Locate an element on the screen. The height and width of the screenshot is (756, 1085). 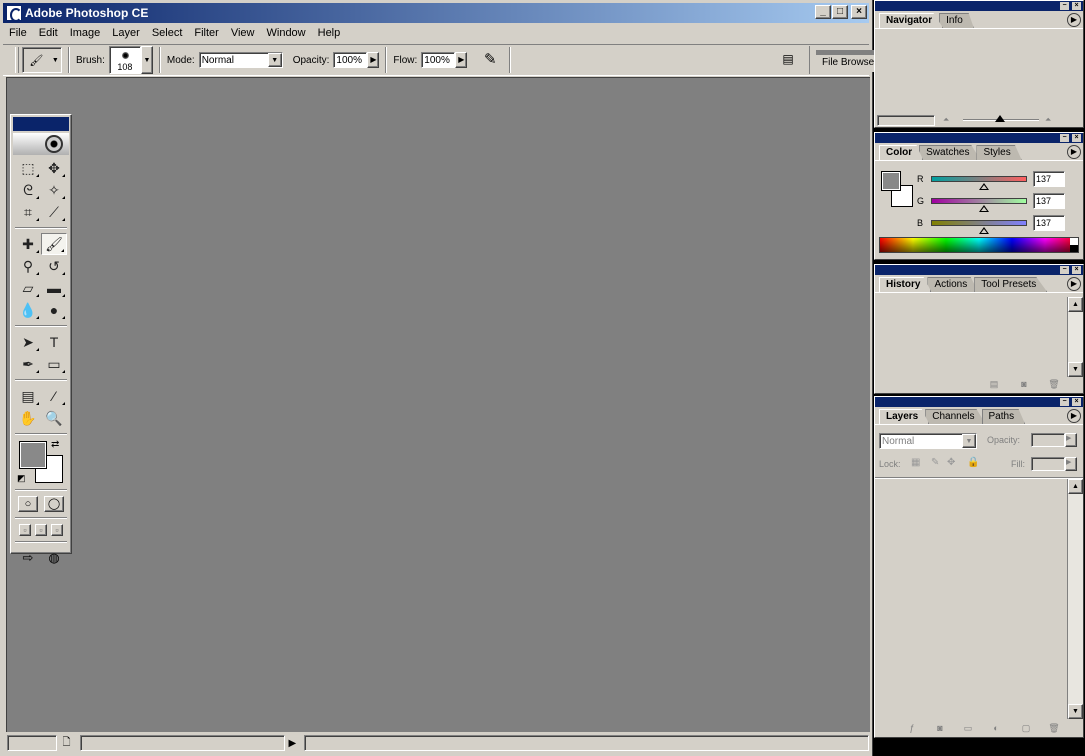
tab-channels: Channels is located at coordinates (955, 416).